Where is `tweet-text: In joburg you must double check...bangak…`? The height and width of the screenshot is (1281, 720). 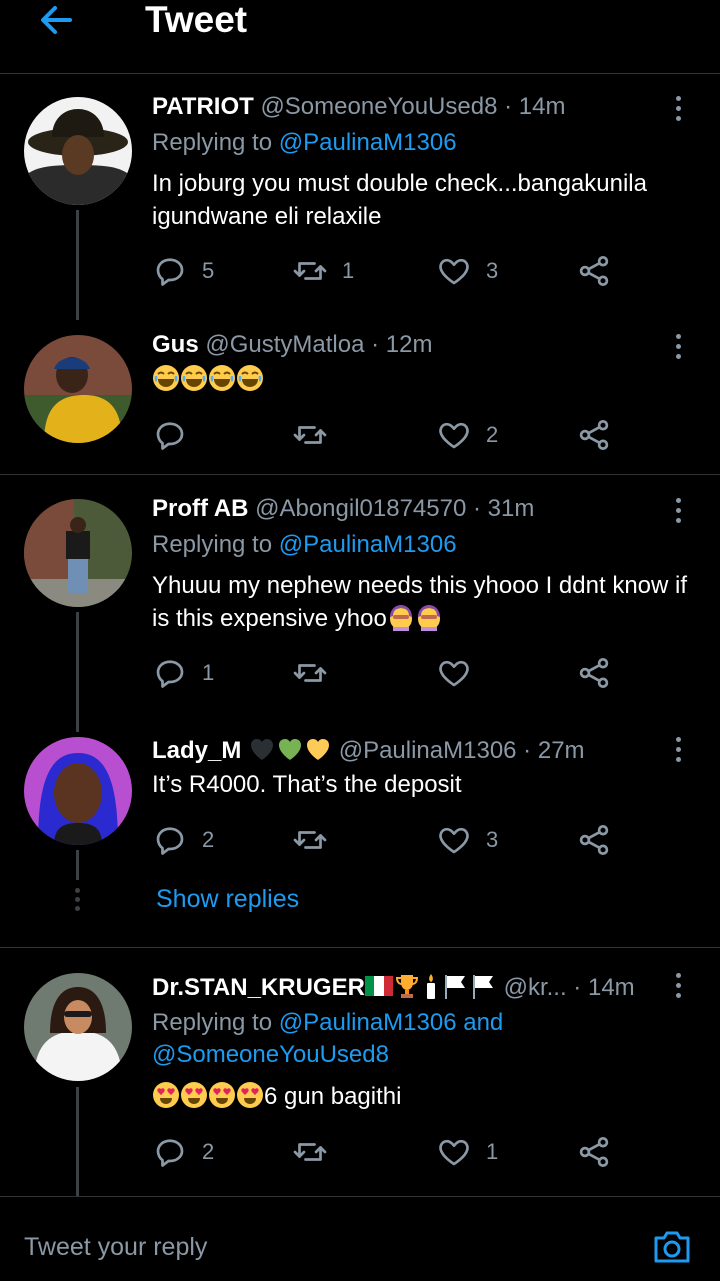 tweet-text: In joburg you must double check...bangak… is located at coordinates (399, 200).